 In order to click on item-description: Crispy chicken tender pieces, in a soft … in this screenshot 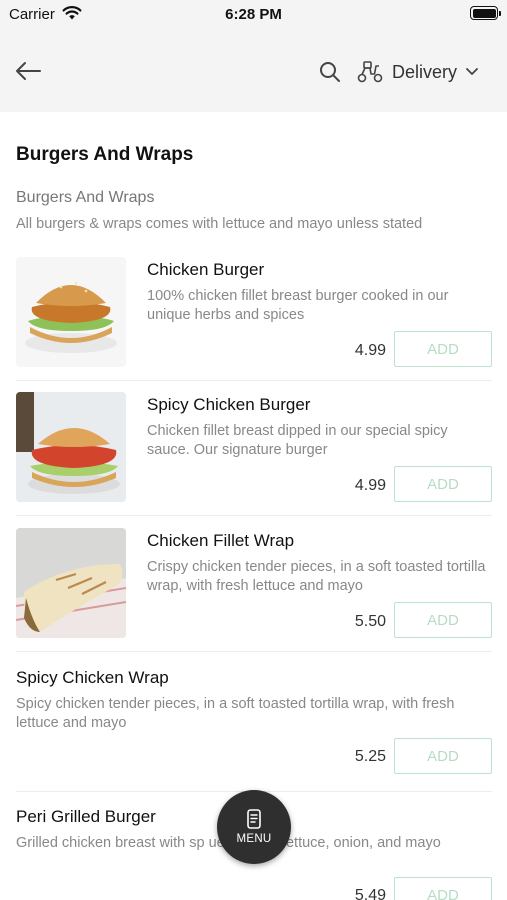, I will do `click(316, 576)`.